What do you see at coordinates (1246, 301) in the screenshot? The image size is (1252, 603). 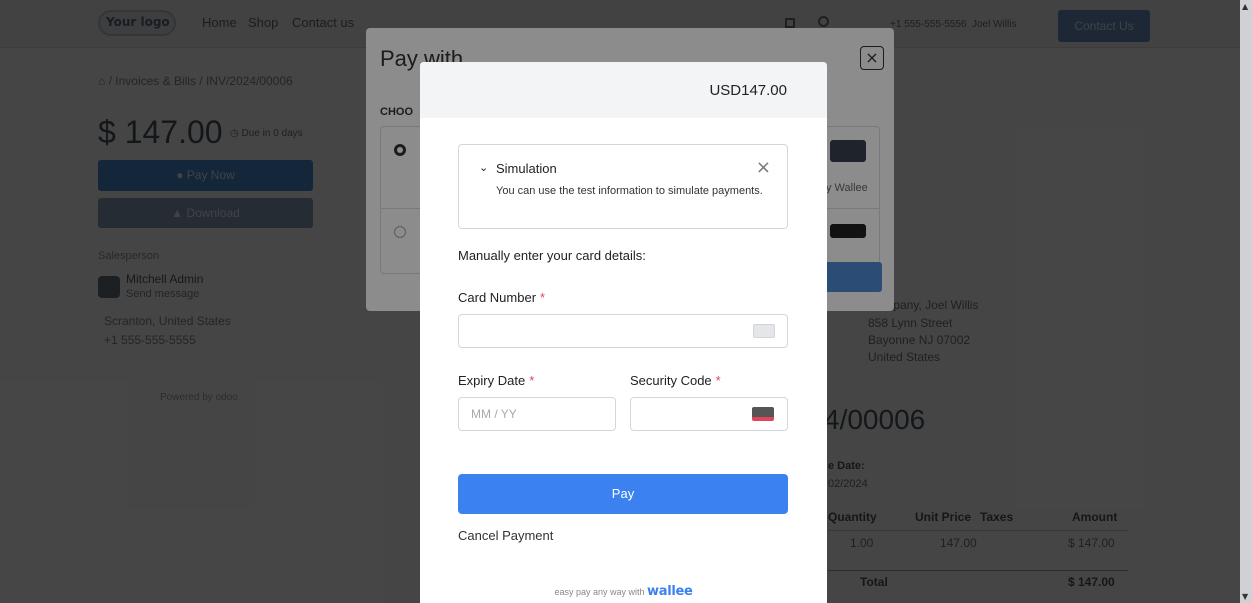 I see `scrollbar` at bounding box center [1246, 301].